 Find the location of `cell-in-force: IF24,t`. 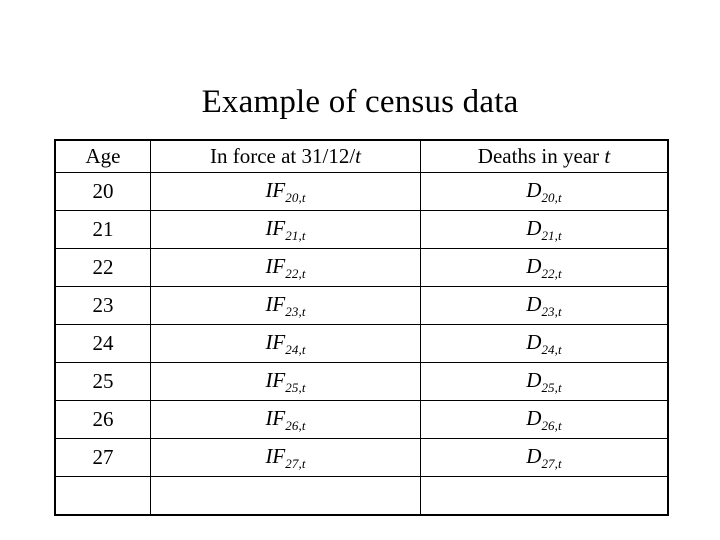

cell-in-force: IF24,t is located at coordinates (285, 343).